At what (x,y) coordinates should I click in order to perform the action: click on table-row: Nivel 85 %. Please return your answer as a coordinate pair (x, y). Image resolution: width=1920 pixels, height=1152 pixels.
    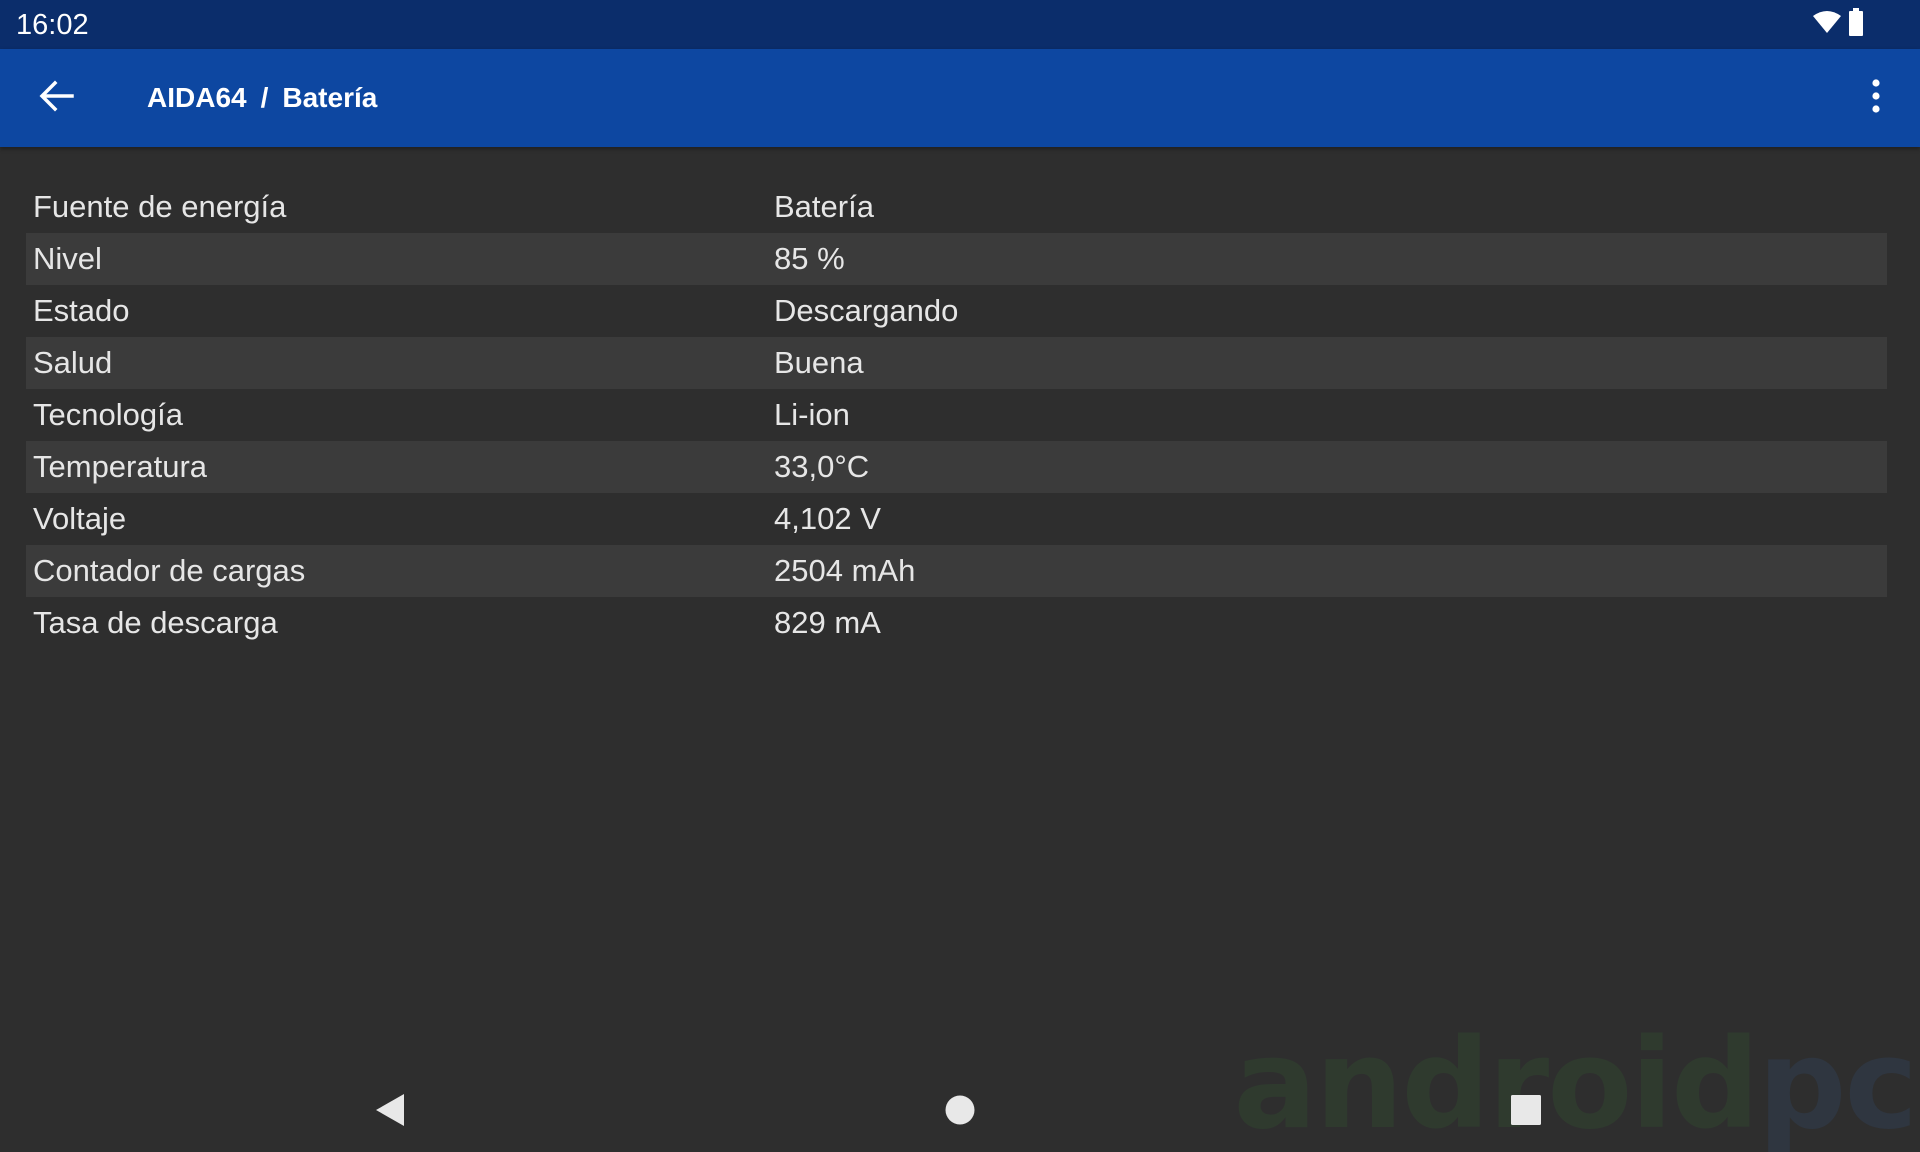
    Looking at the image, I should click on (956, 259).